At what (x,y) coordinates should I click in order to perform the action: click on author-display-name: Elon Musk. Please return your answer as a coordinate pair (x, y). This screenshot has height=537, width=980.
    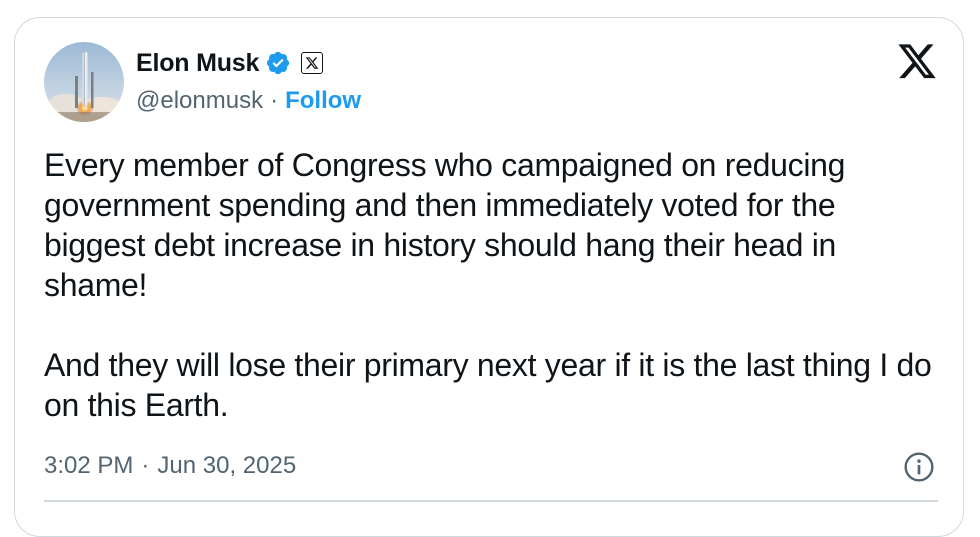
    Looking at the image, I should click on (197, 63).